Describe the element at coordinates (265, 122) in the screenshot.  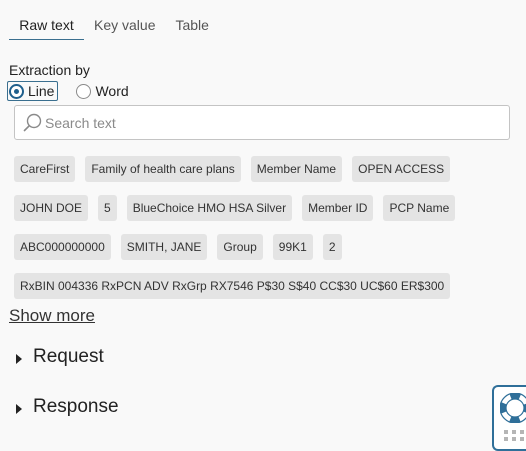
I see `search-input` at that location.